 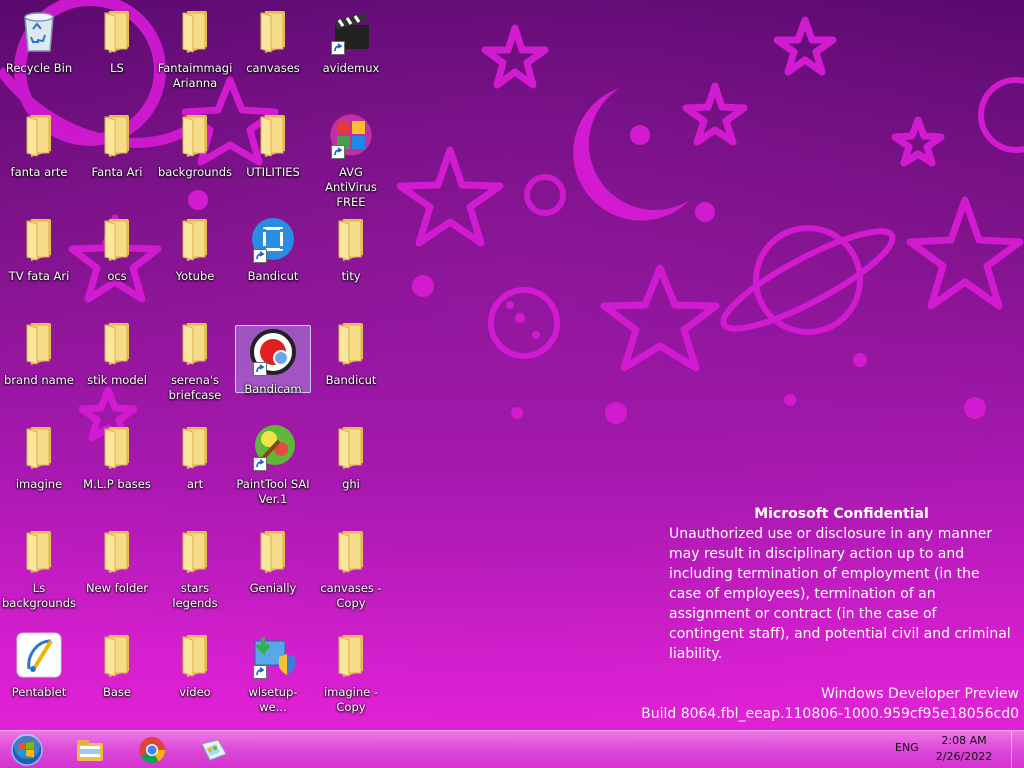 I want to click on desktop-icon-stik-model: stik model, so click(x=117, y=366).